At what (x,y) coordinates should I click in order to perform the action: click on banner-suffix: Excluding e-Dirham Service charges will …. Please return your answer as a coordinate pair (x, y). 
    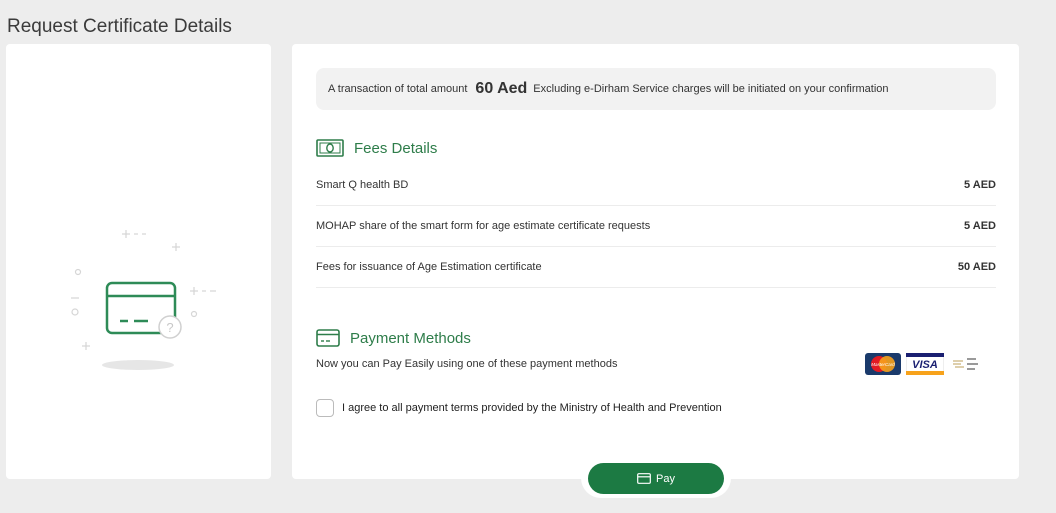
    Looking at the image, I should click on (711, 89).